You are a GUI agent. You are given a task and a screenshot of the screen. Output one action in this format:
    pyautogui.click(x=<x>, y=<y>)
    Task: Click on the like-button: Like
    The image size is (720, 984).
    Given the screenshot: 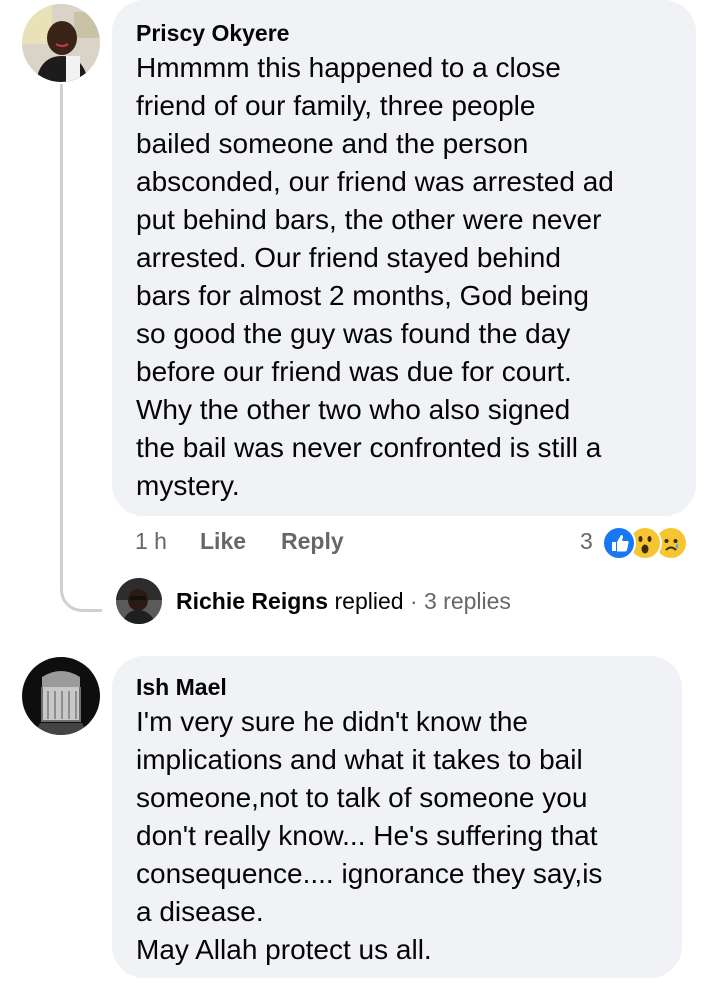 What is the action you would take?
    pyautogui.click(x=223, y=541)
    